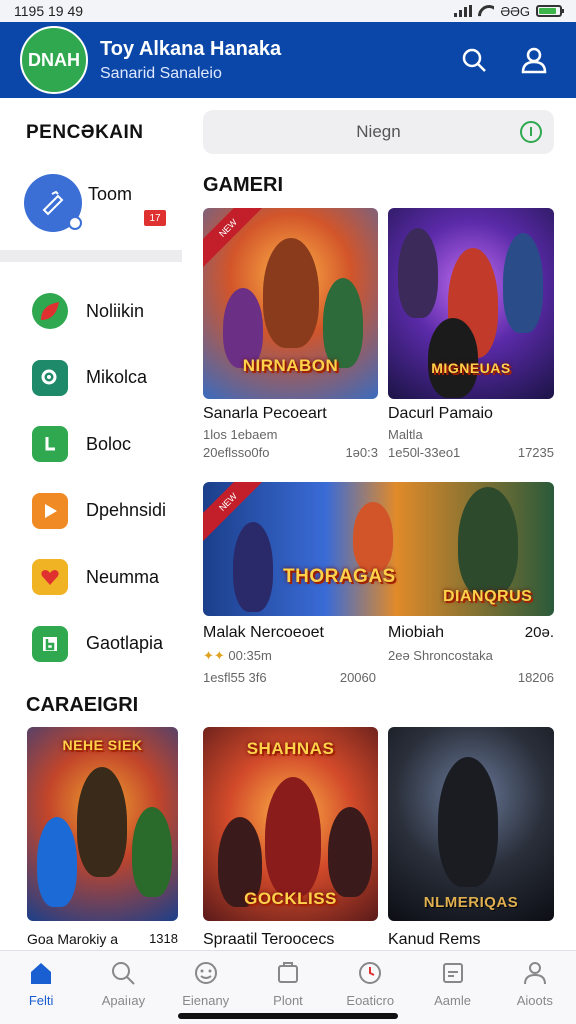 This screenshot has height=1024, width=576. I want to click on new-ribbon: NEW, so click(235, 237).